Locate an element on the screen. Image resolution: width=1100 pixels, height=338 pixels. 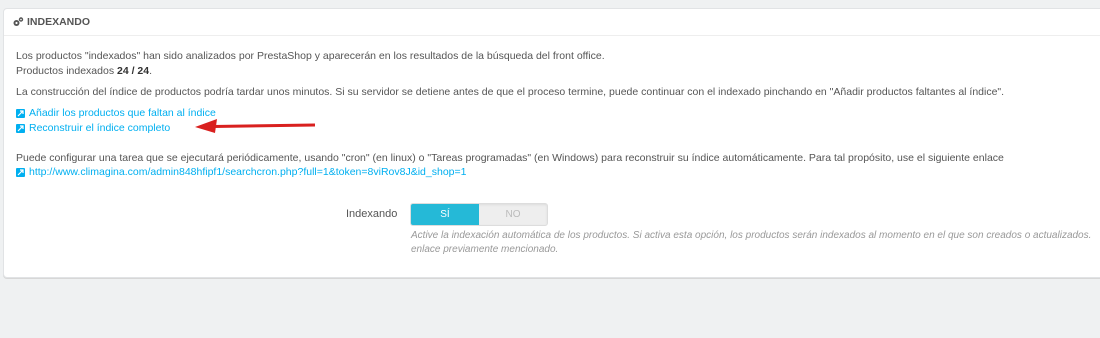
indexed-count-line: Productos indexados 24 / 24. is located at coordinates (84, 71).